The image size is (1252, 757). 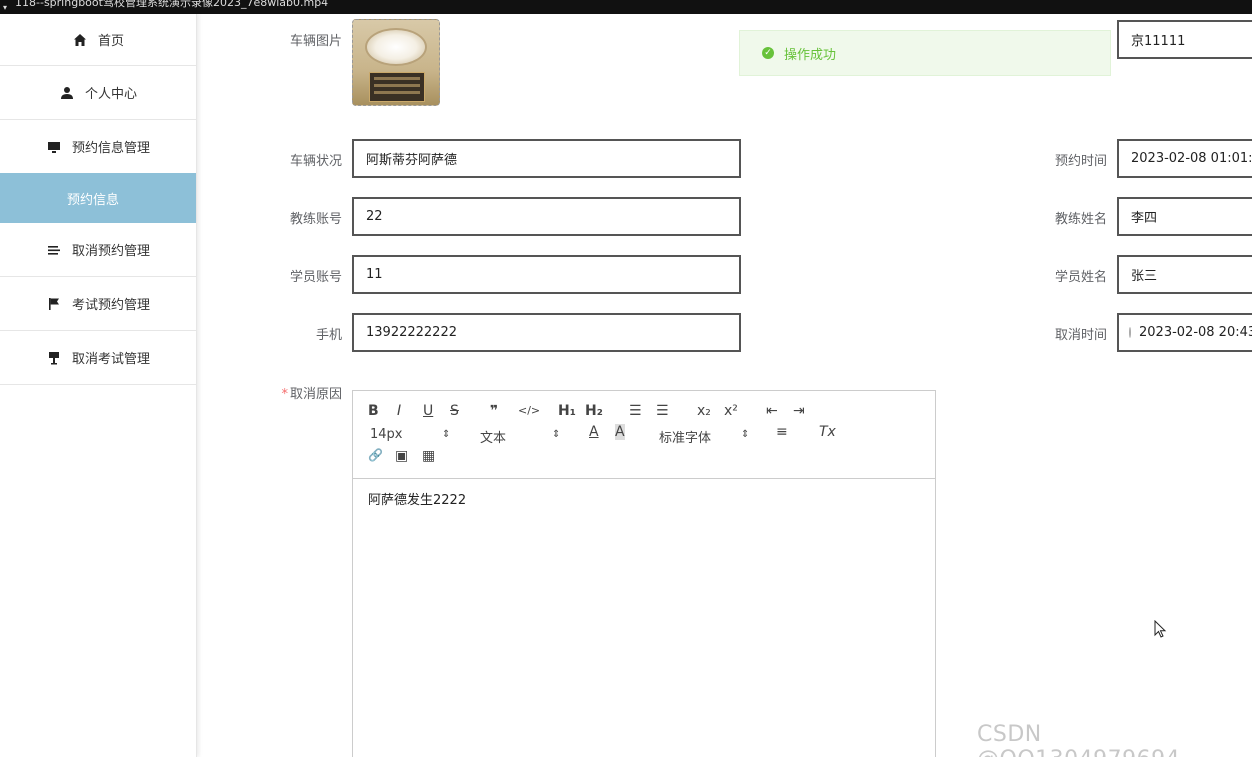 I want to click on align-button: ≡, so click(x=782, y=432).